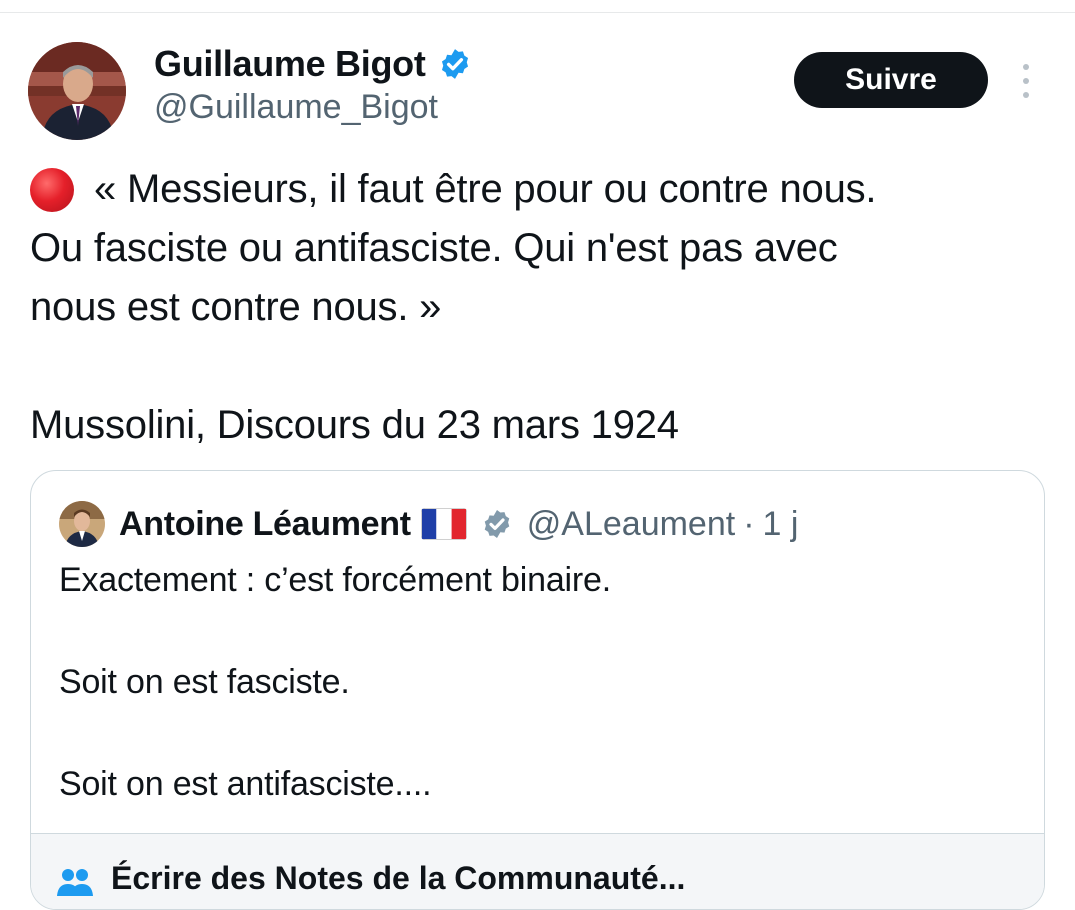 Image resolution: width=1075 pixels, height=910 pixels. What do you see at coordinates (77, 91) in the screenshot?
I see `author-avatar` at bounding box center [77, 91].